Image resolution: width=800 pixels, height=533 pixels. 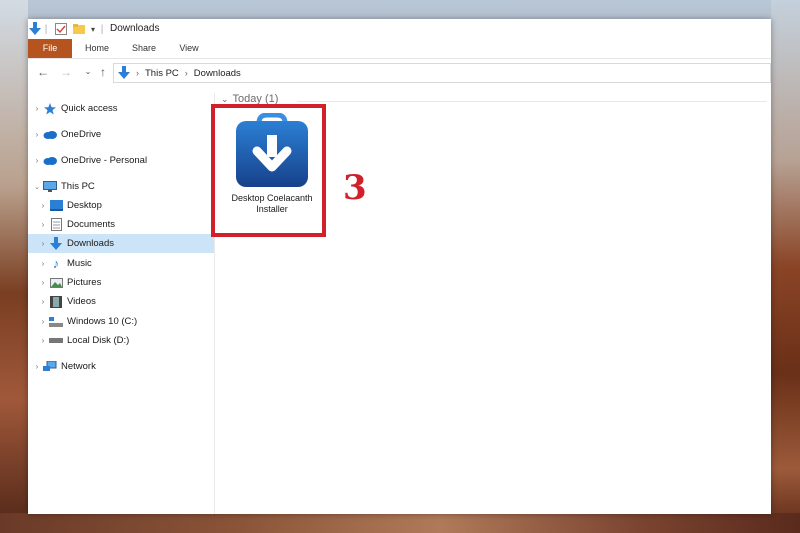 I want to click on sidebar-item-label: Quick access, so click(x=89, y=108).